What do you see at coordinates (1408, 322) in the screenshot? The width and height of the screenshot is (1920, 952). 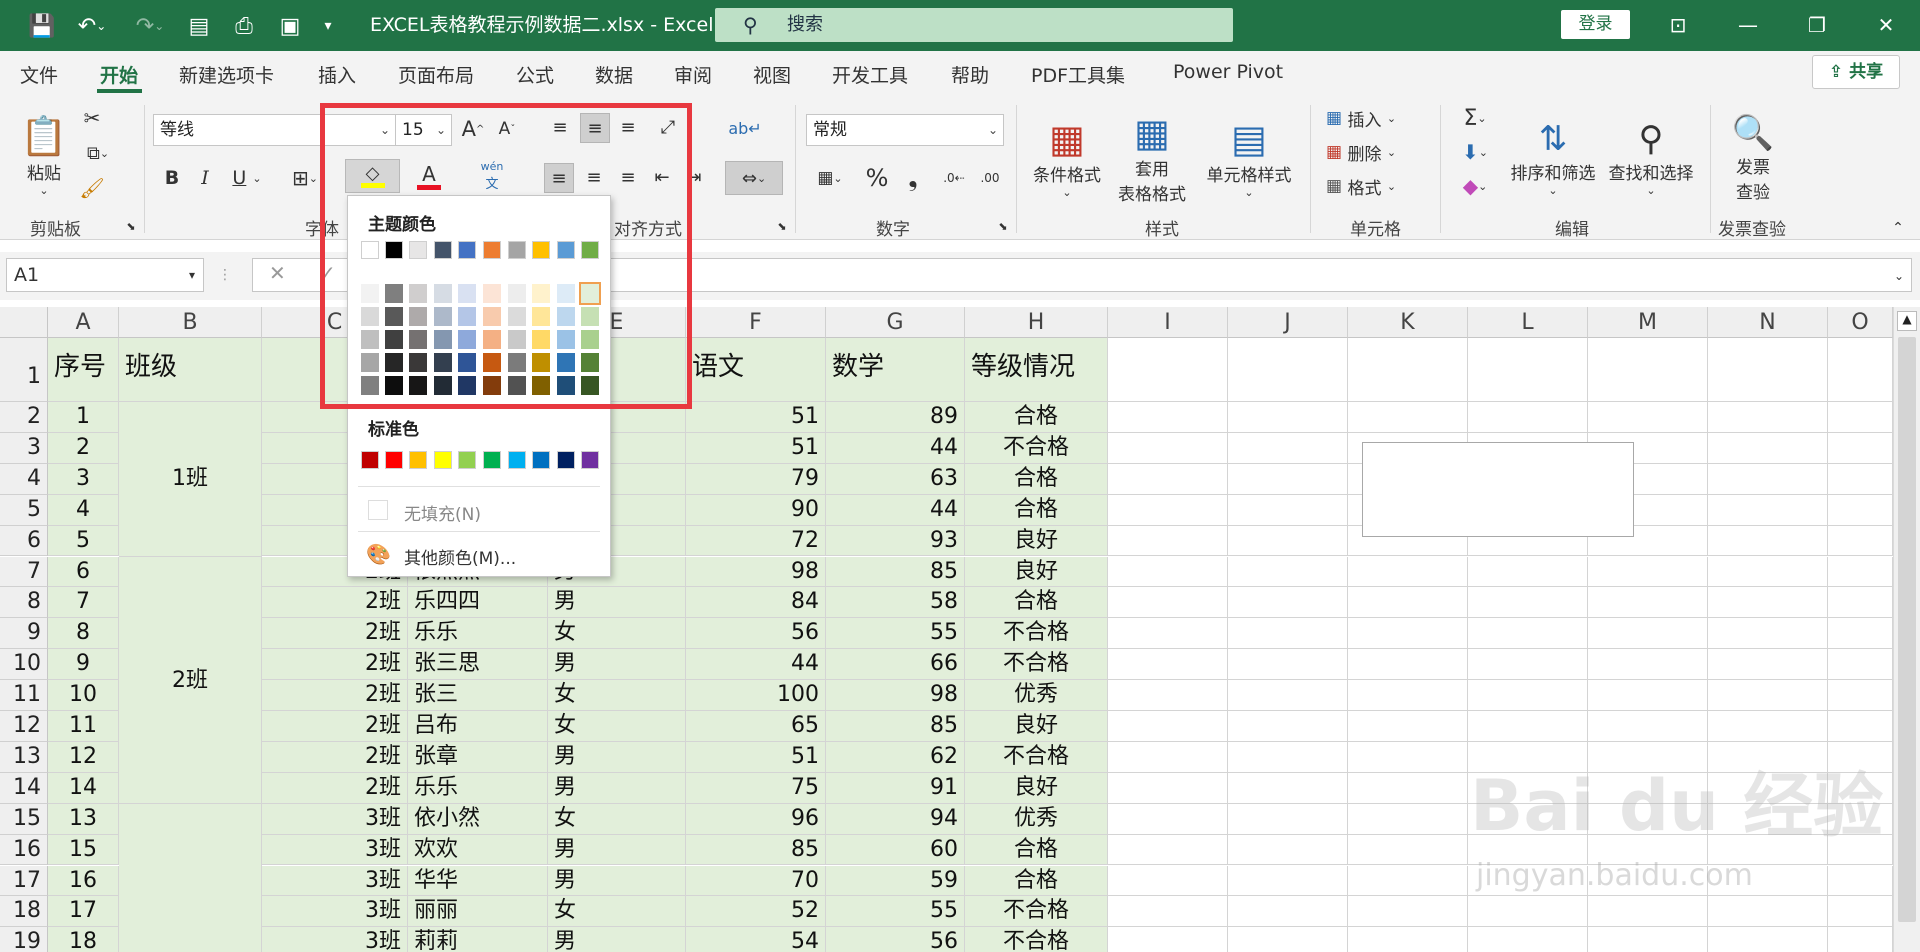 I see `column-header-k: K` at bounding box center [1408, 322].